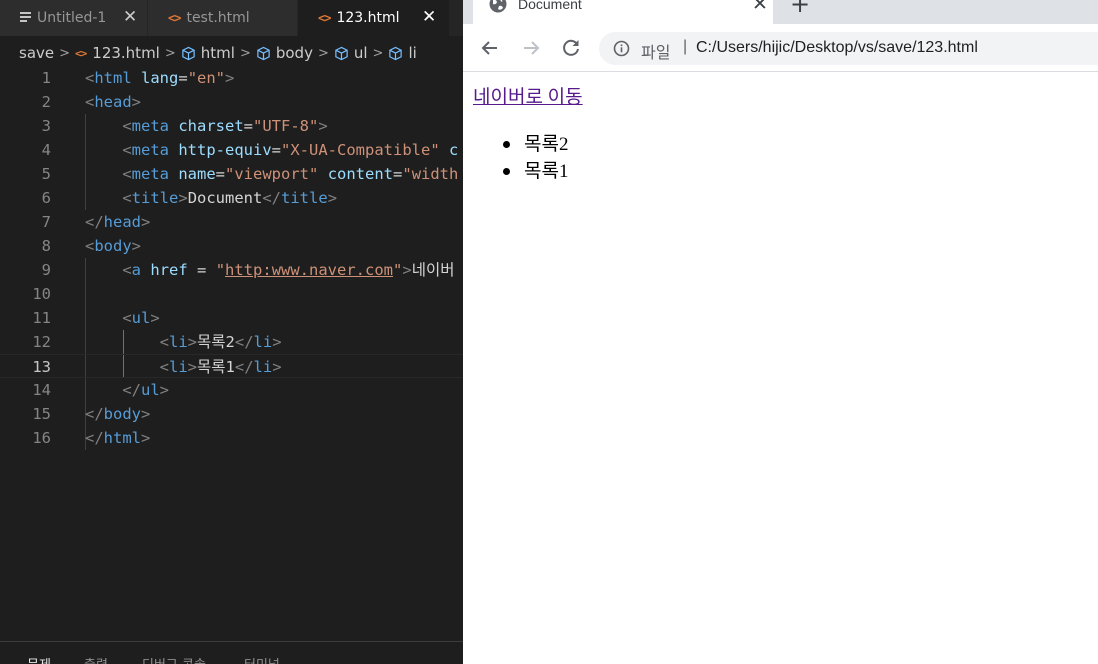  What do you see at coordinates (621, 48) in the screenshot?
I see `info-icon` at bounding box center [621, 48].